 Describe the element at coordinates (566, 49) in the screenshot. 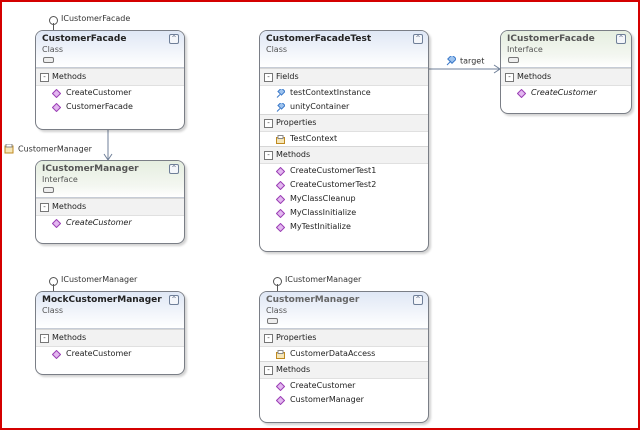

I see `shape-header: ICustomerFacade Interface ^` at that location.